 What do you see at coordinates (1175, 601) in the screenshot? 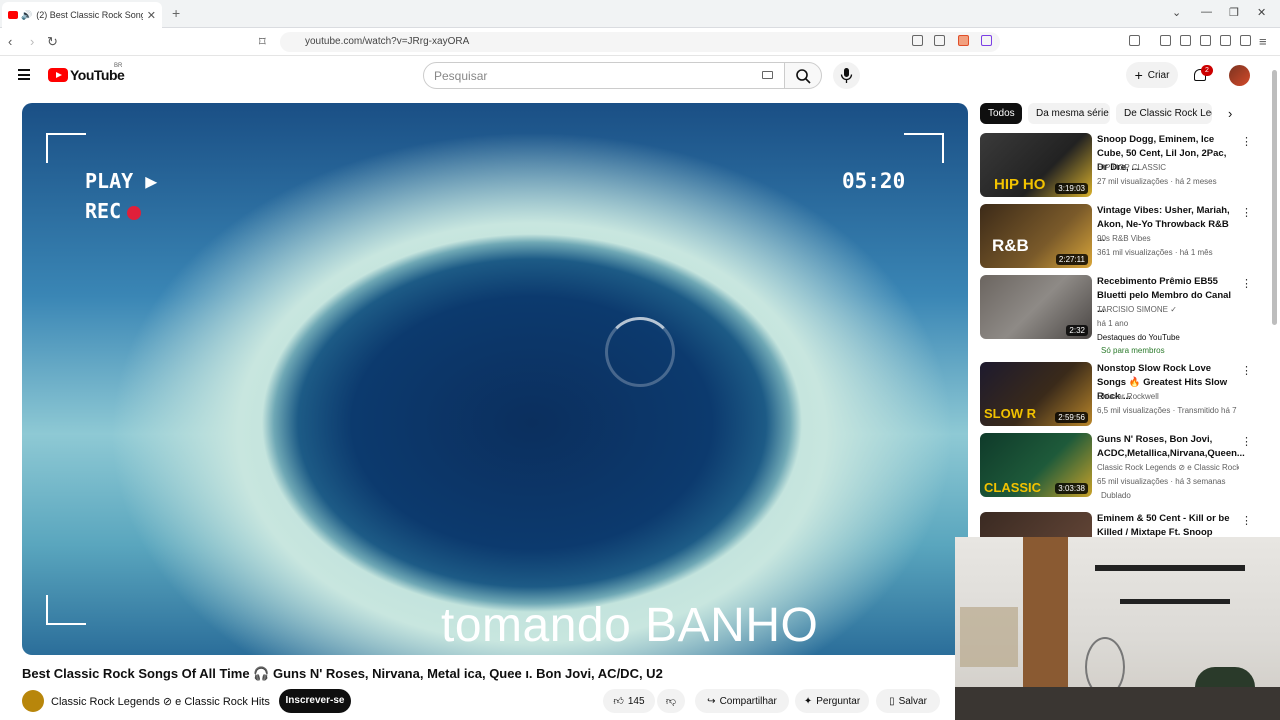
I see `shelf-bottom` at bounding box center [1175, 601].